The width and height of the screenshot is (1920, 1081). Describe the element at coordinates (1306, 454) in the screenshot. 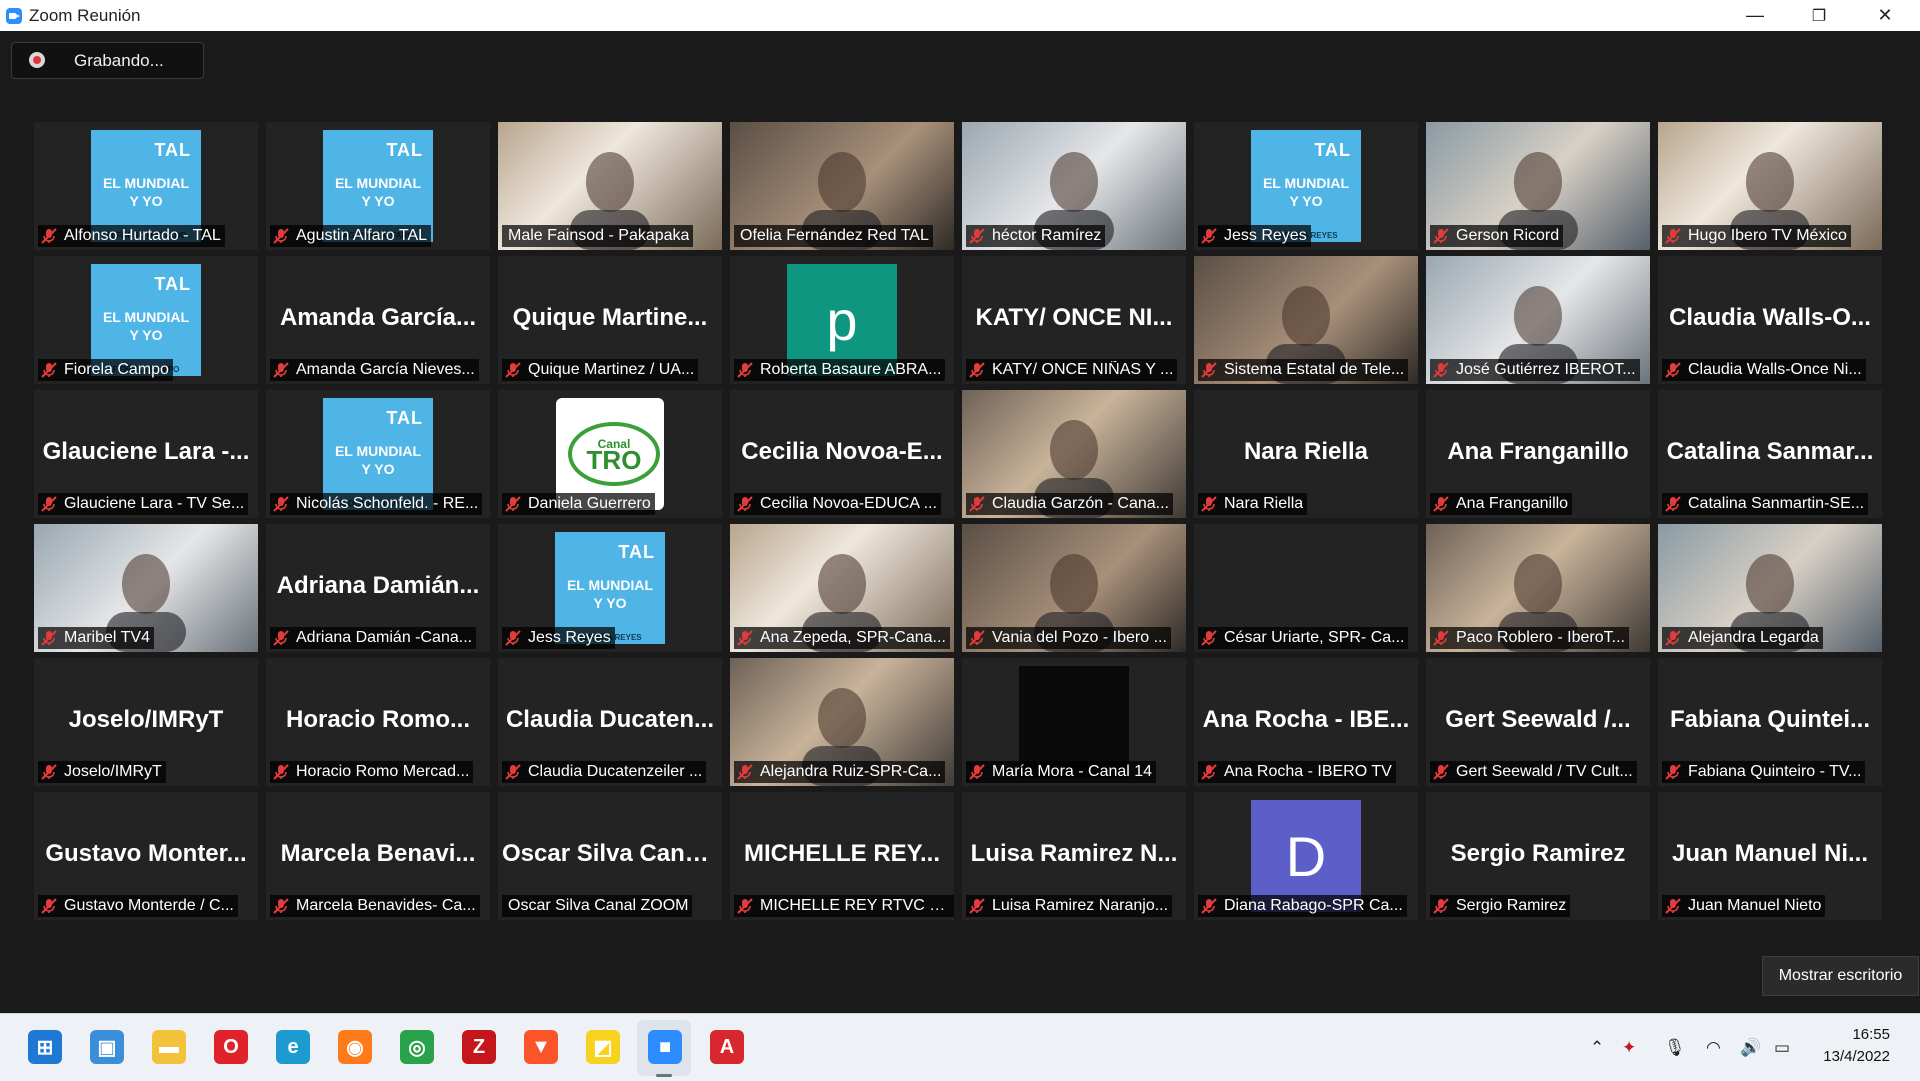

I see `participant-tile: Nara Riella Nara Riella` at that location.